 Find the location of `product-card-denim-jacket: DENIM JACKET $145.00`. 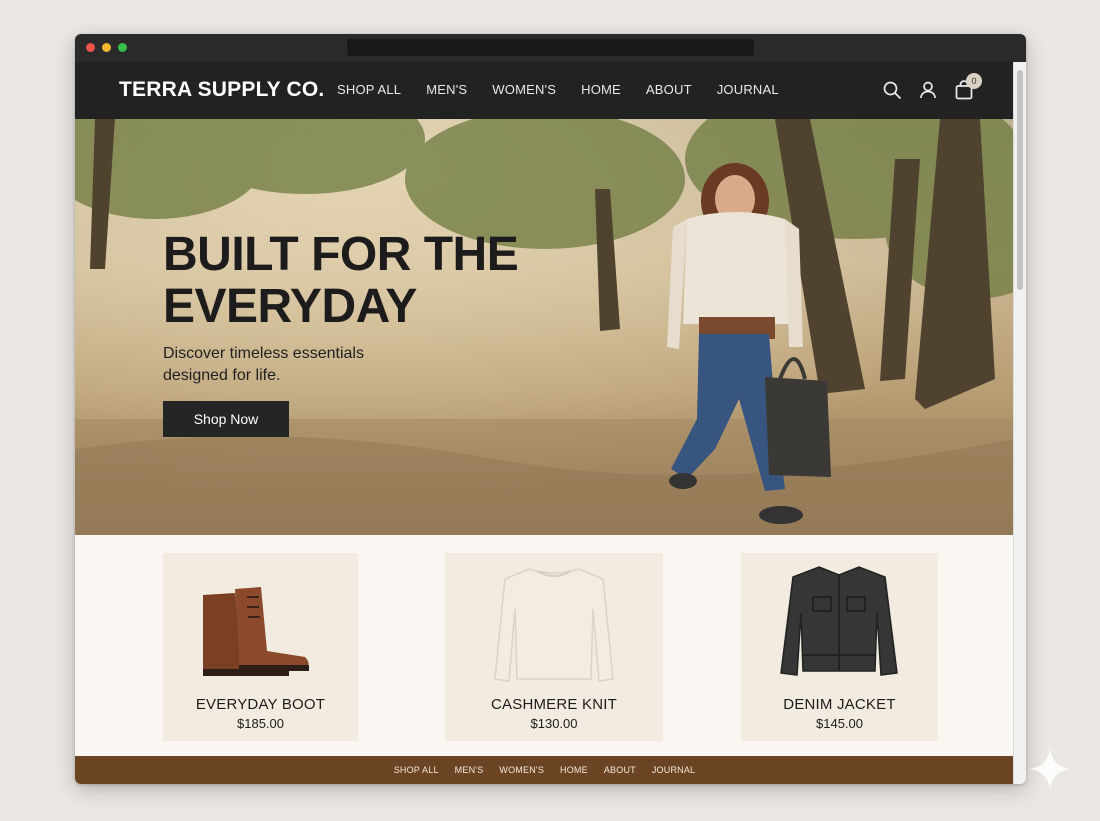

product-card-denim-jacket: DENIM JACKET $145.00 is located at coordinates (839, 647).